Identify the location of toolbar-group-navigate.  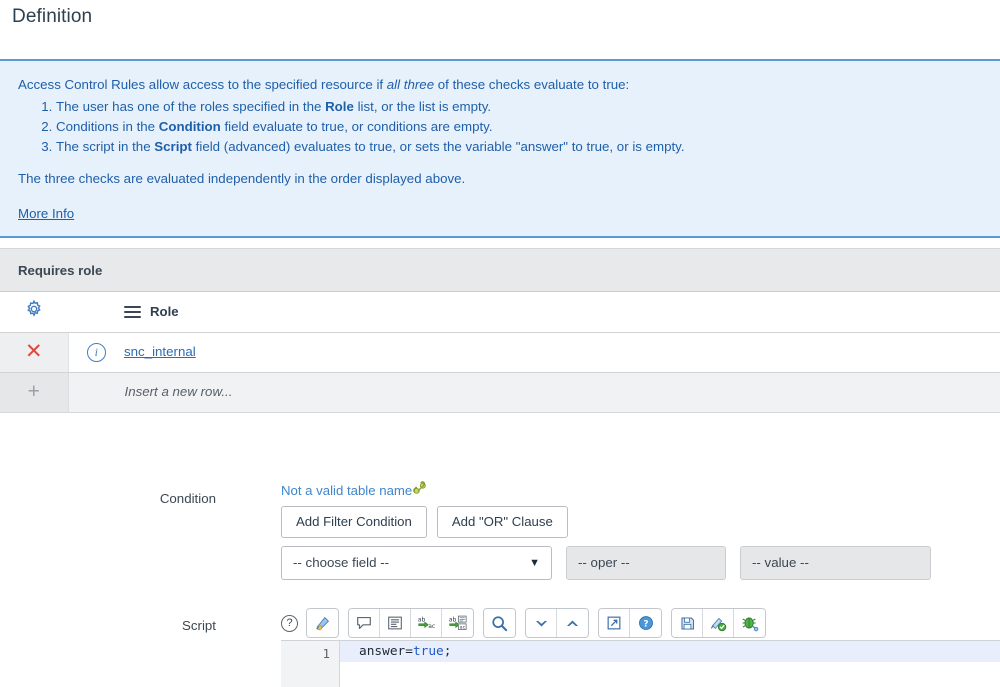
(557, 623).